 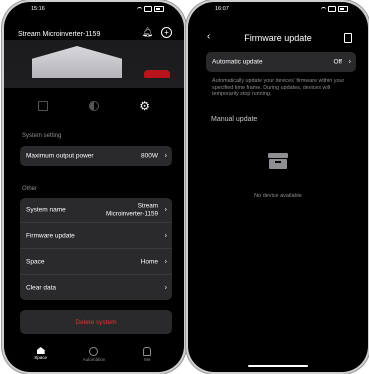 I want to click on tabbar-automation: Automation, so click(x=94, y=359).